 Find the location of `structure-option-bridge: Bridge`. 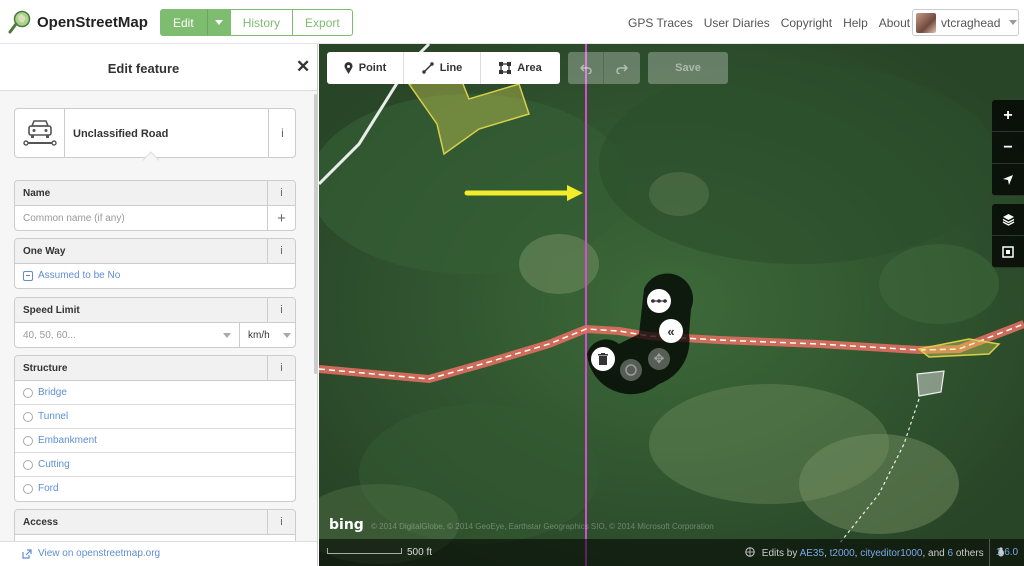

structure-option-bridge: Bridge is located at coordinates (155, 393).